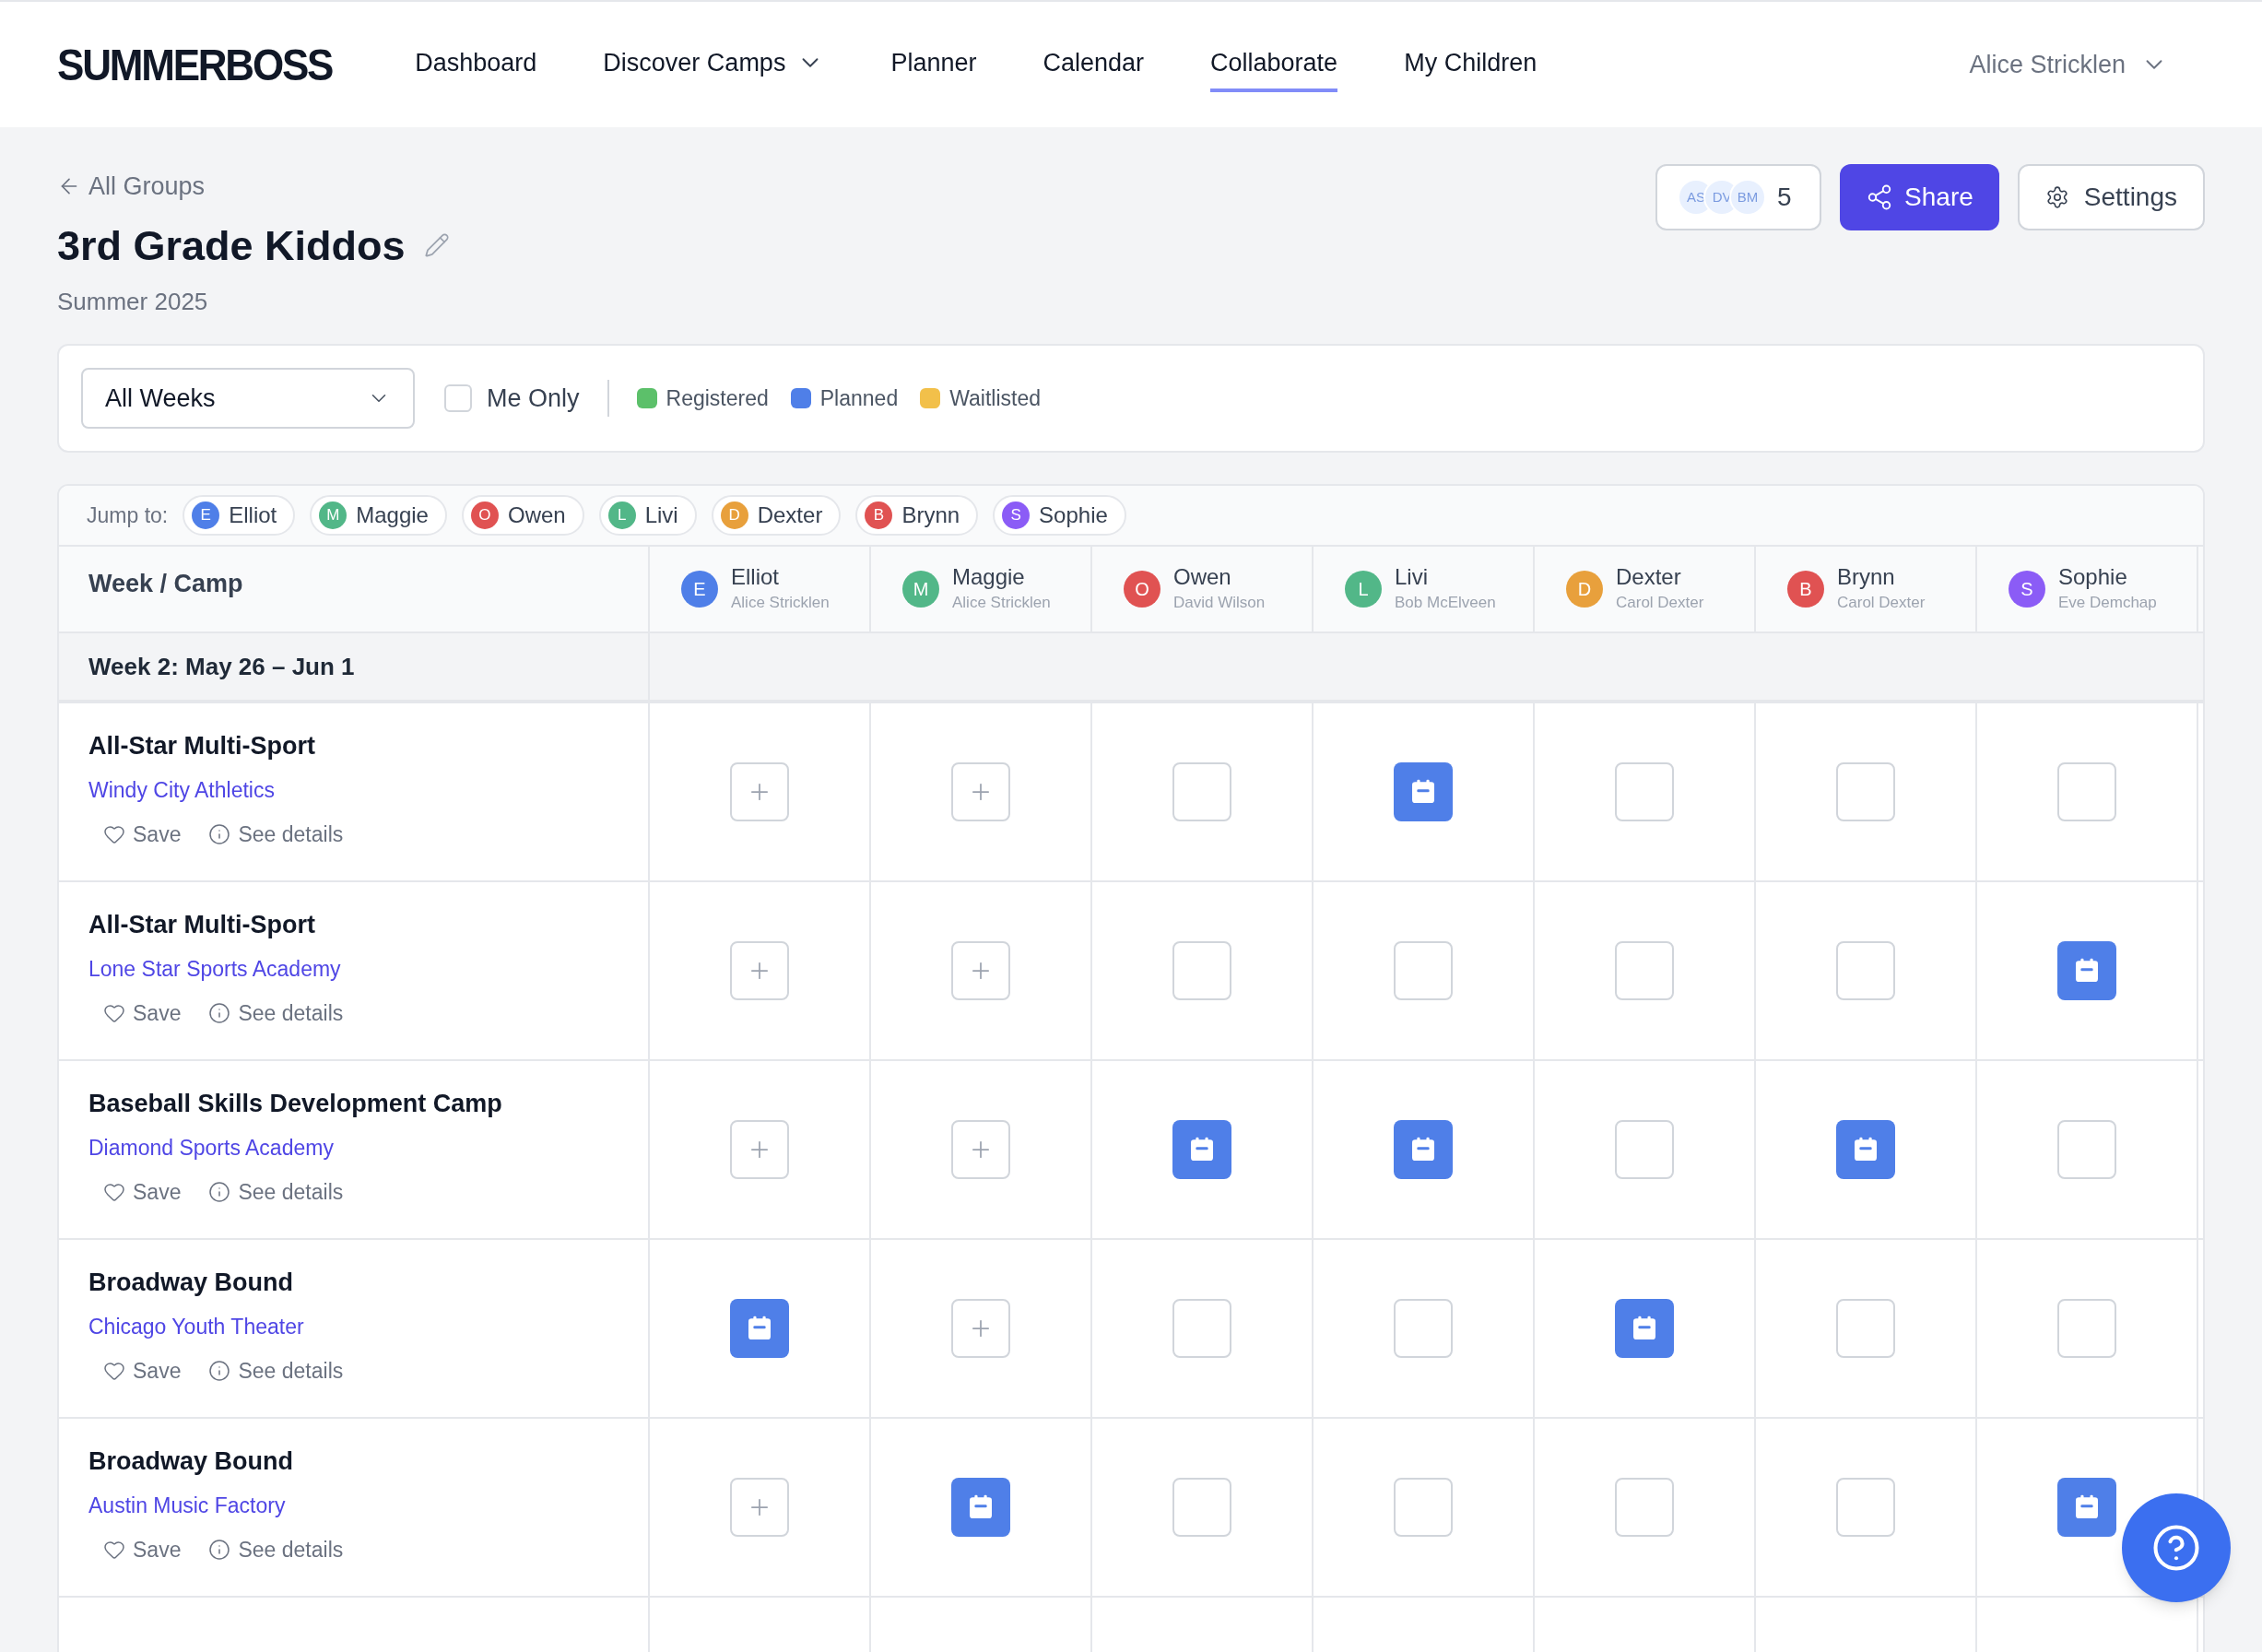 The height and width of the screenshot is (1652, 2262). Describe the element at coordinates (1094, 64) in the screenshot. I see `nav-link: Calendar` at that location.